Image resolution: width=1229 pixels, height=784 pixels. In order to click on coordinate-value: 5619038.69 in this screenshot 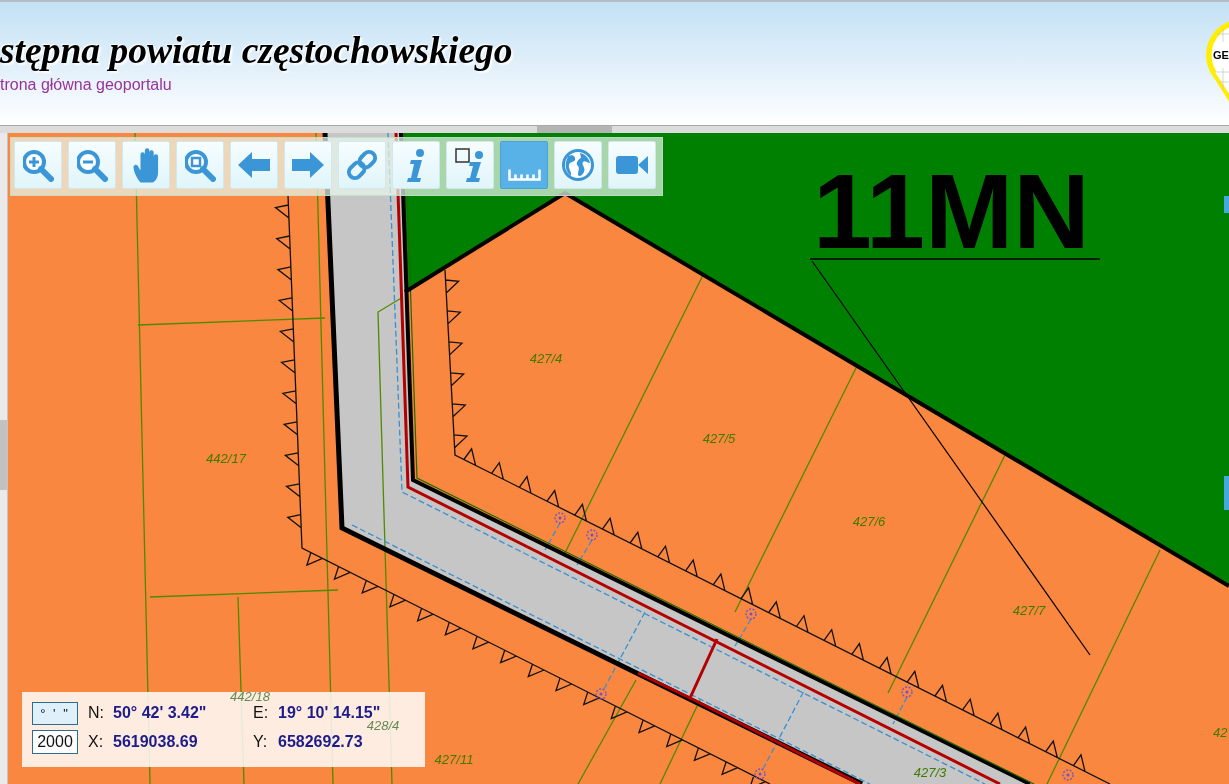, I will do `click(155, 742)`.